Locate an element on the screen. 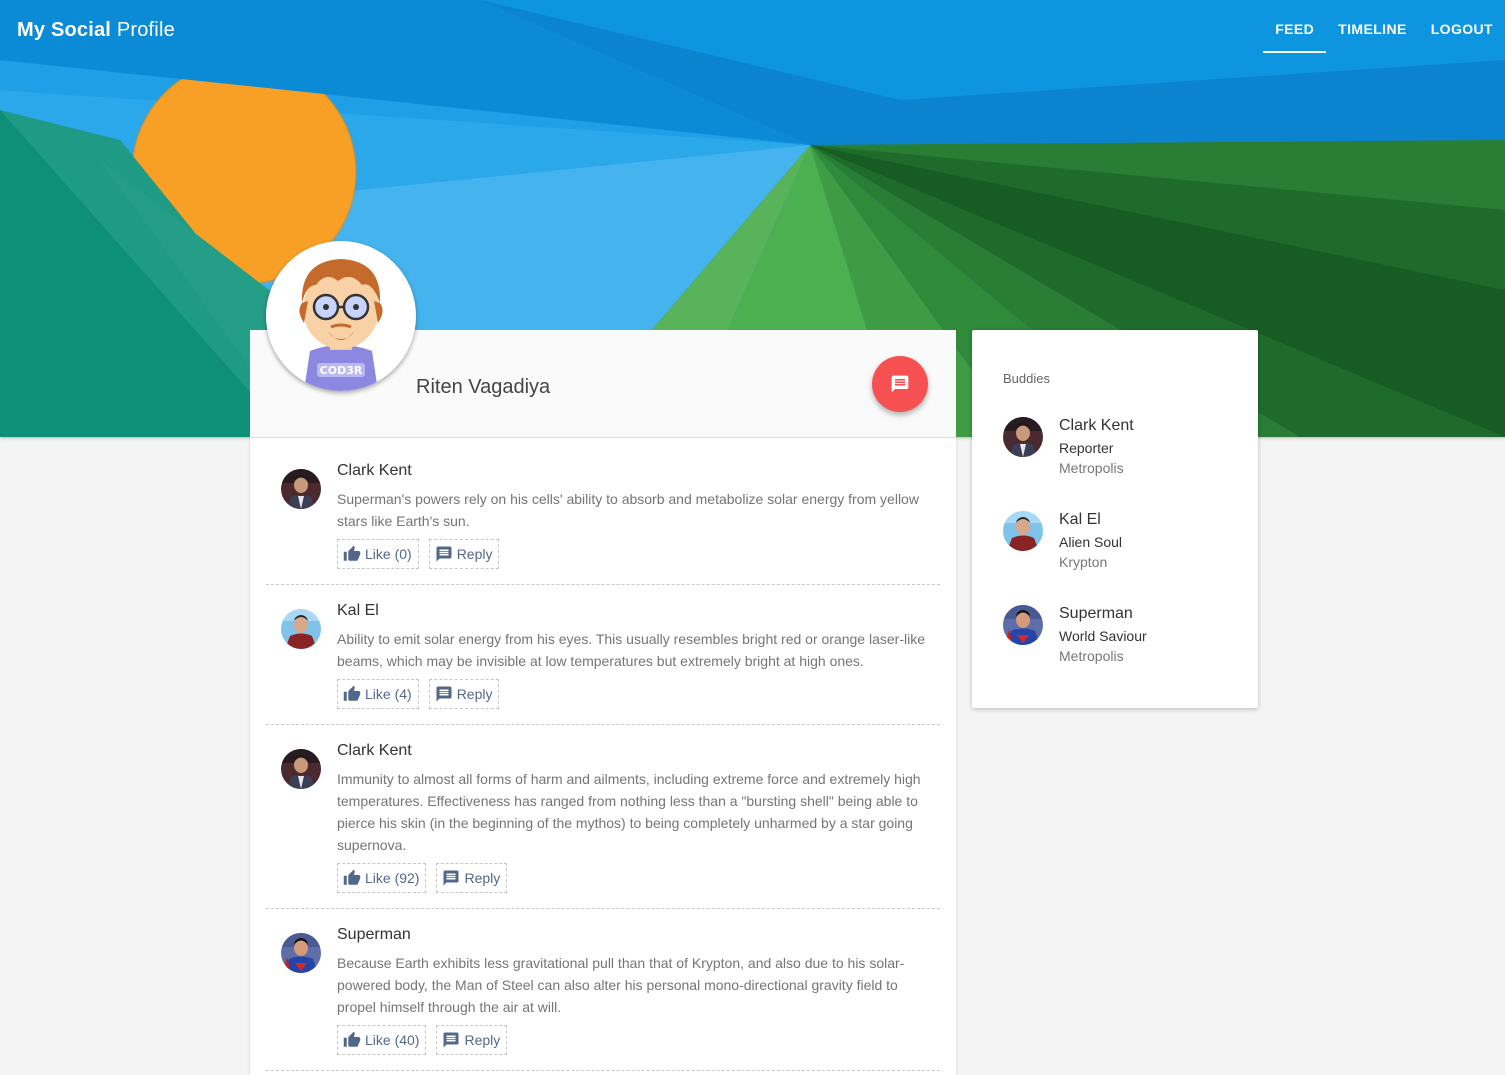 The image size is (1505, 1075). like-label: Like (0) is located at coordinates (388, 554).